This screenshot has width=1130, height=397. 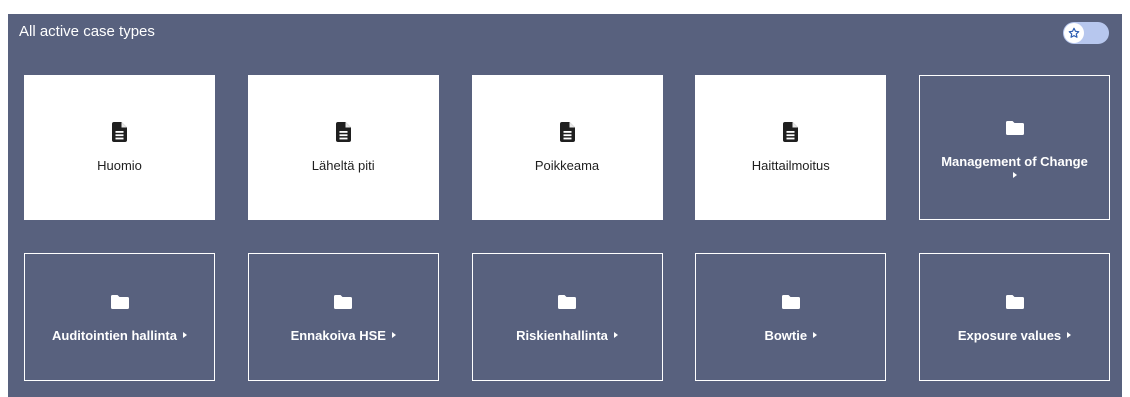 I want to click on tile-poikkeama: Poikkeama, so click(x=567, y=147).